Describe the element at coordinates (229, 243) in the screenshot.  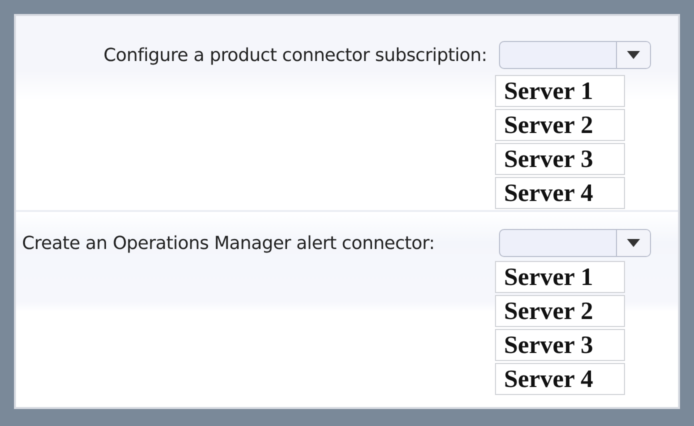
I see `question-label: Create an Operations Manager alert connector:` at that location.